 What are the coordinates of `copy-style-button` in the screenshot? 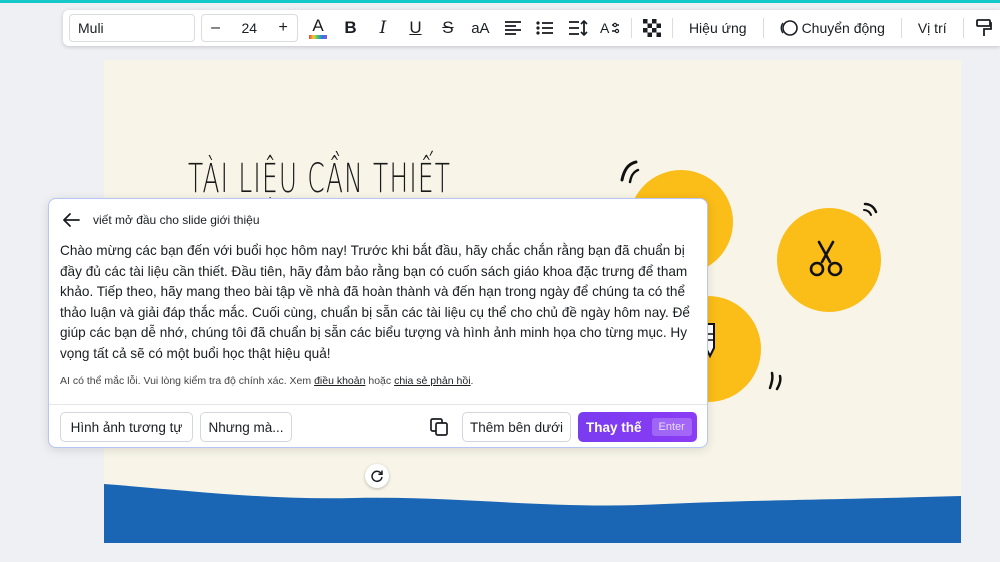 It's located at (984, 28).